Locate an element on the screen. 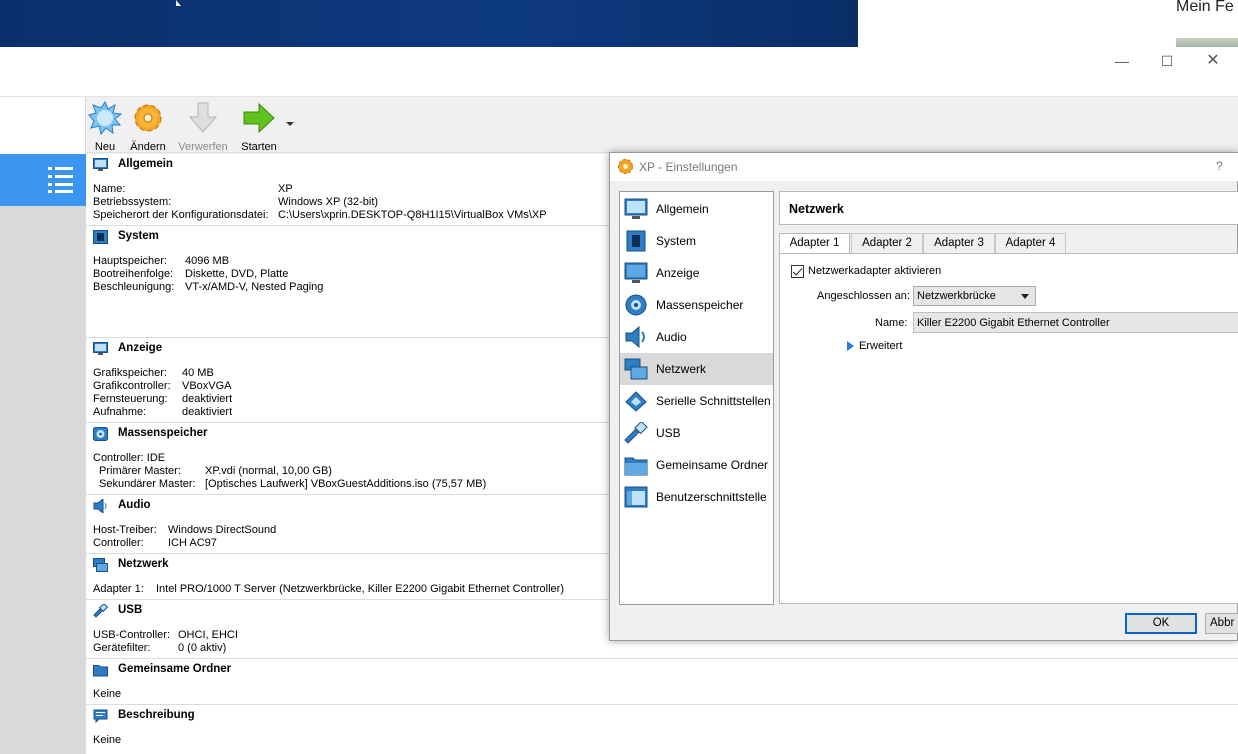 The image size is (1238, 754). audio-host-key: Host-Treiber: is located at coordinates (125, 530).